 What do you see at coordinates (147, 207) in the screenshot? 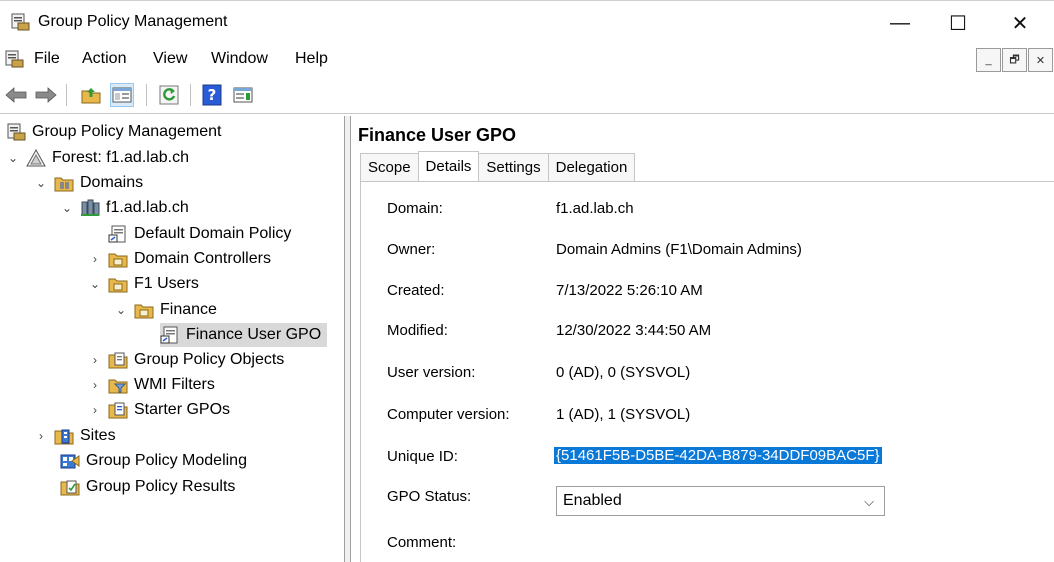
I see `tree-item-label: f1.ad.lab.ch` at bounding box center [147, 207].